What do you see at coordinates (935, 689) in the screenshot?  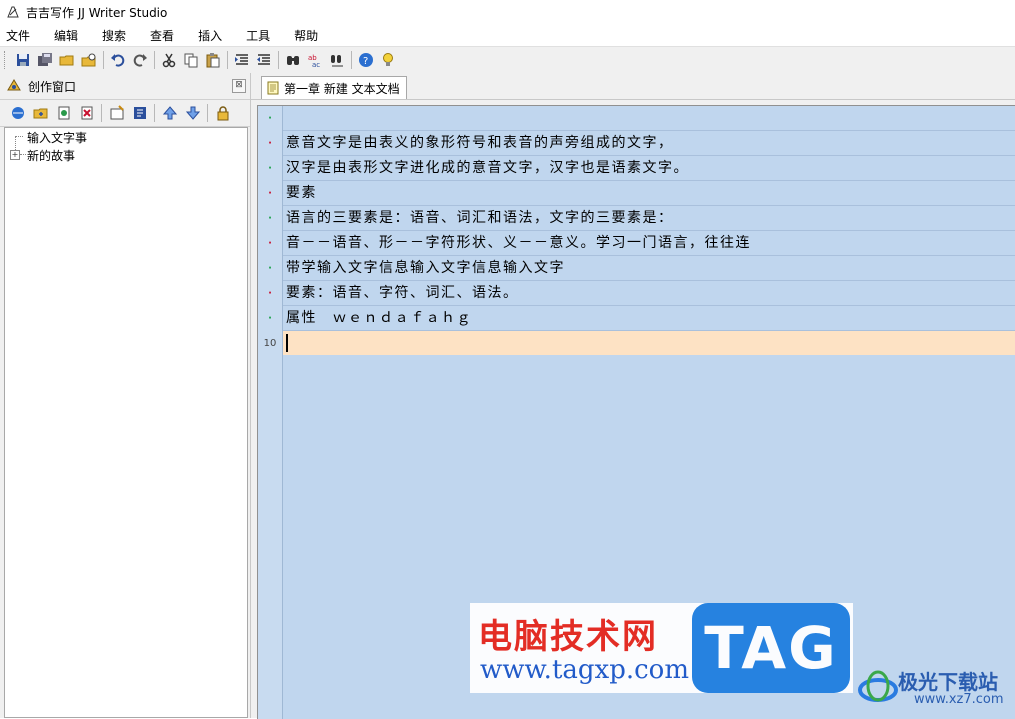 I see `download-site-logo: 极光下载站 www.xz7.com` at bounding box center [935, 689].